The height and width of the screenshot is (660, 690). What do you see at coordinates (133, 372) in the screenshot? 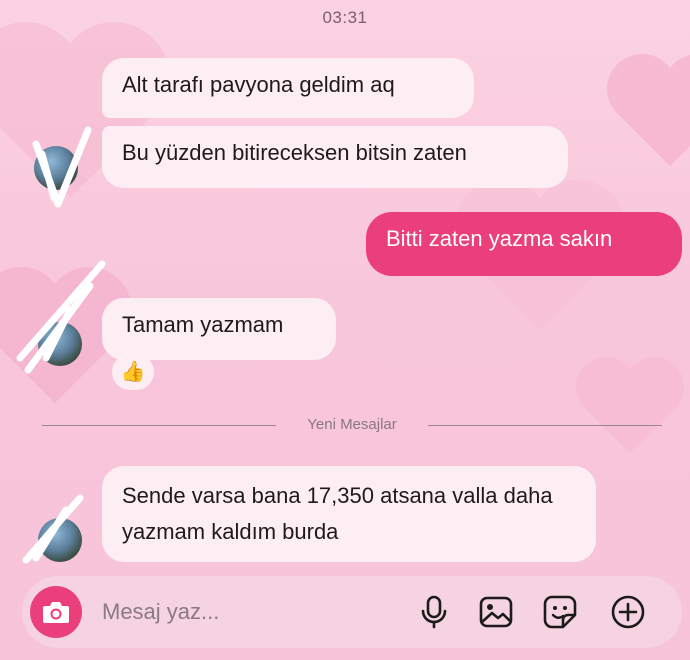
I see `reaction-thumbs-up-icon: 👍` at bounding box center [133, 372].